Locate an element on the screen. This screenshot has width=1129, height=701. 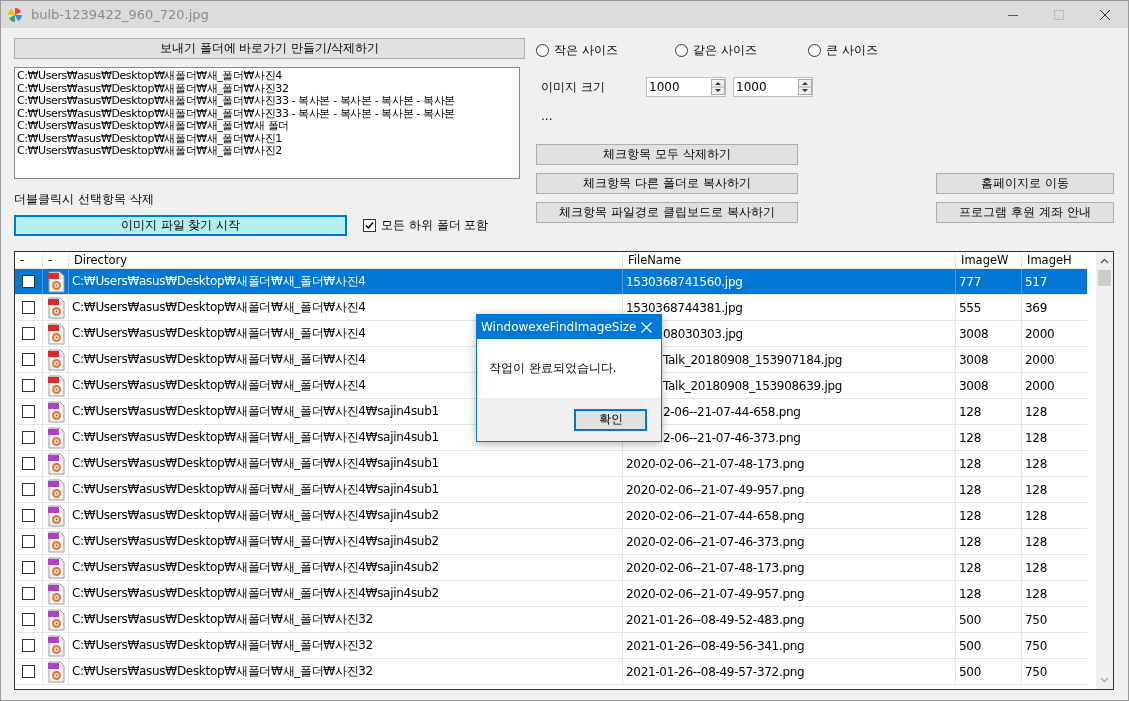
directory-cell: C:₩Users₩asus₩Desktop₩새폴더₩새_폴더₩사진32 is located at coordinates (222, 645).